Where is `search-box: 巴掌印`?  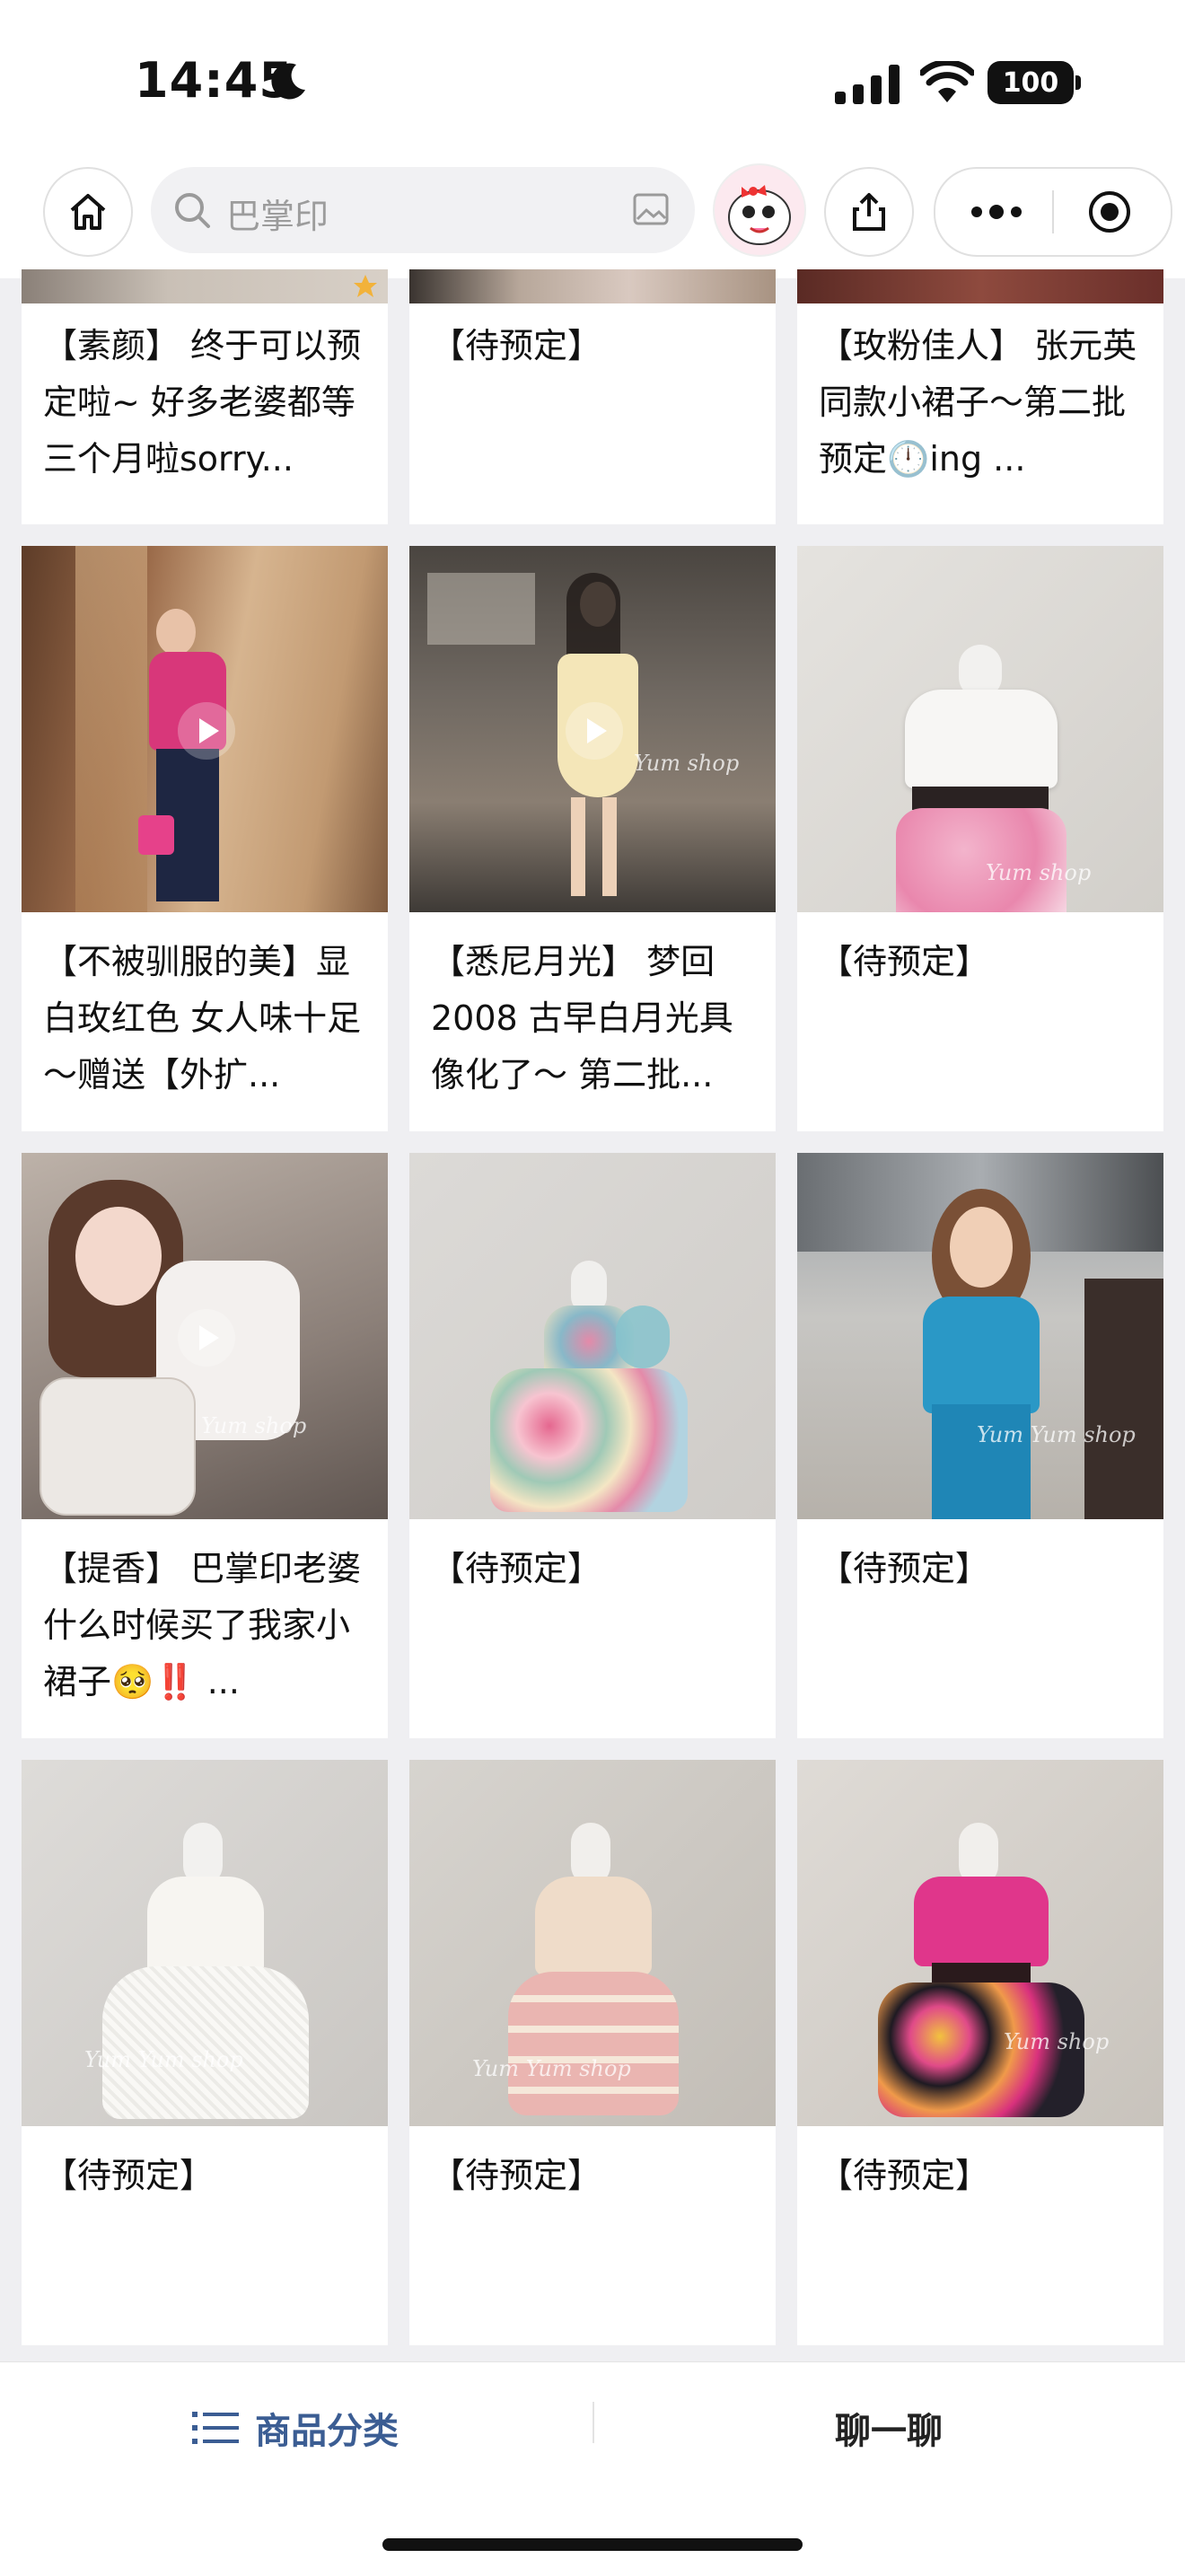 search-box: 巴掌印 is located at coordinates (423, 210).